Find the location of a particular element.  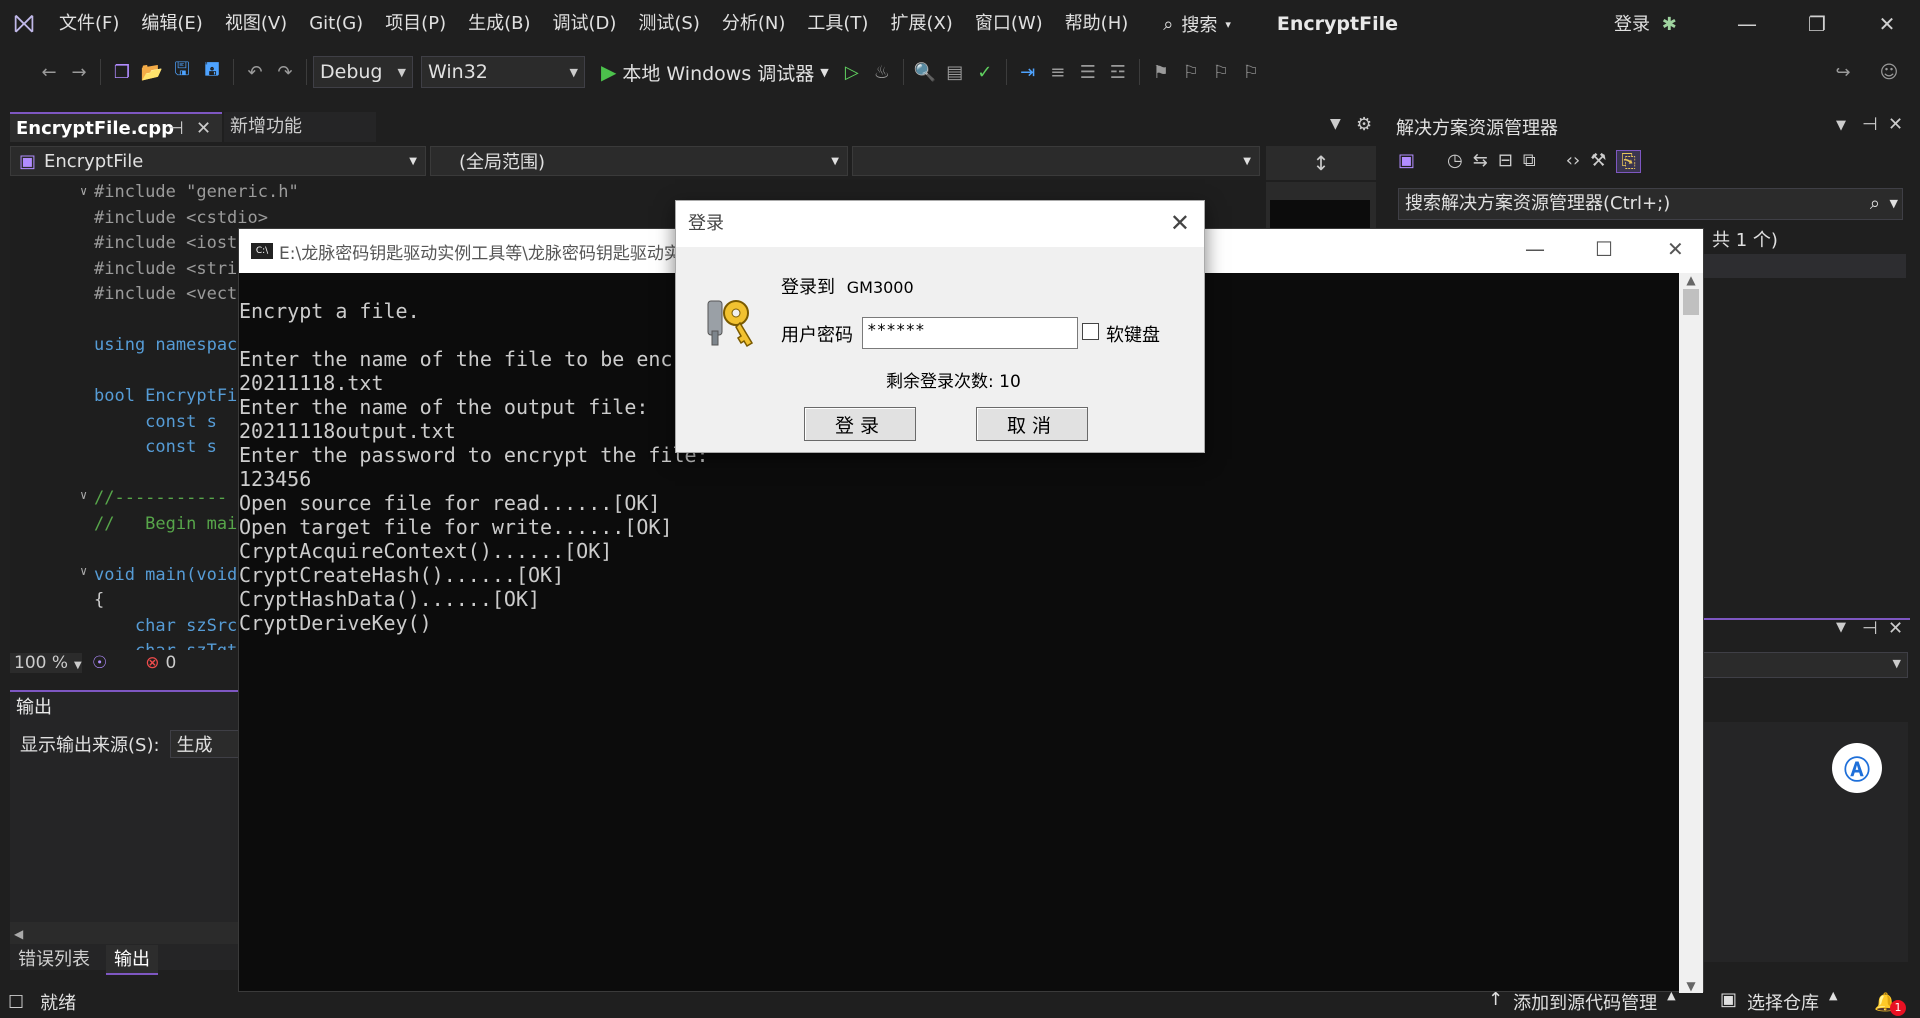

login-button: 登录 is located at coordinates (860, 424).